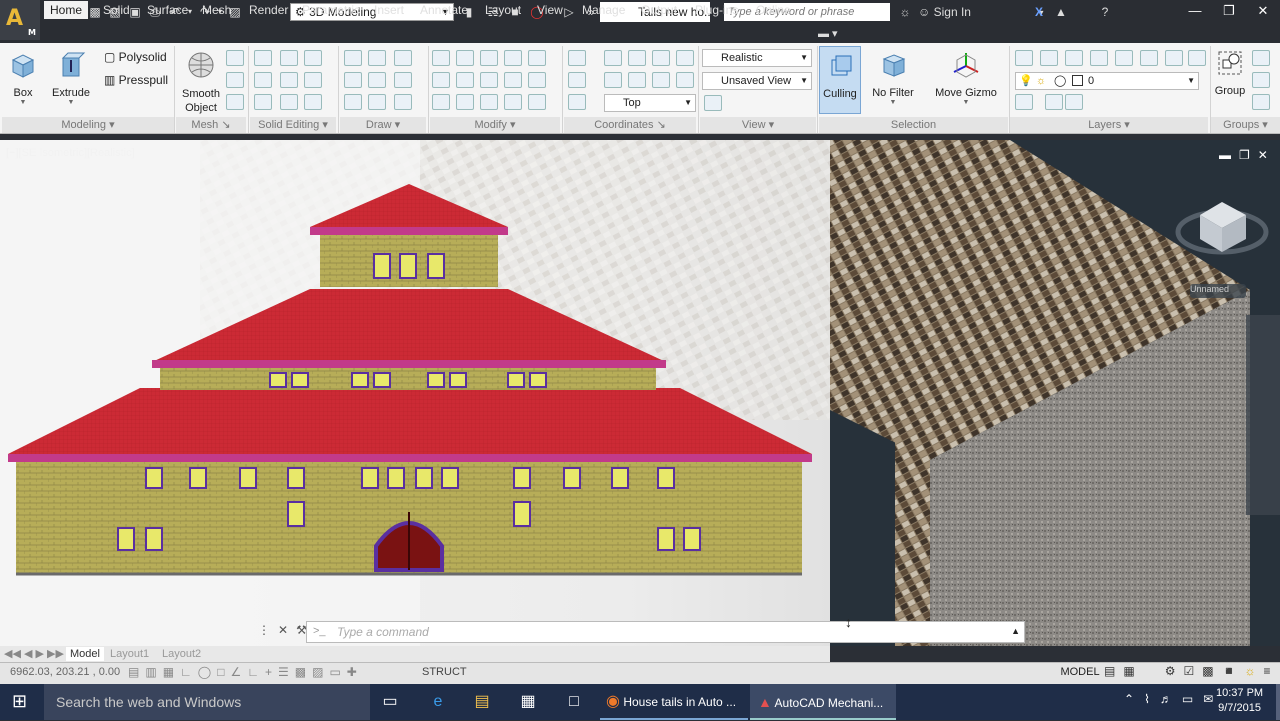 The height and width of the screenshot is (721, 1280). I want to click on polygon-icon, so click(353, 102).